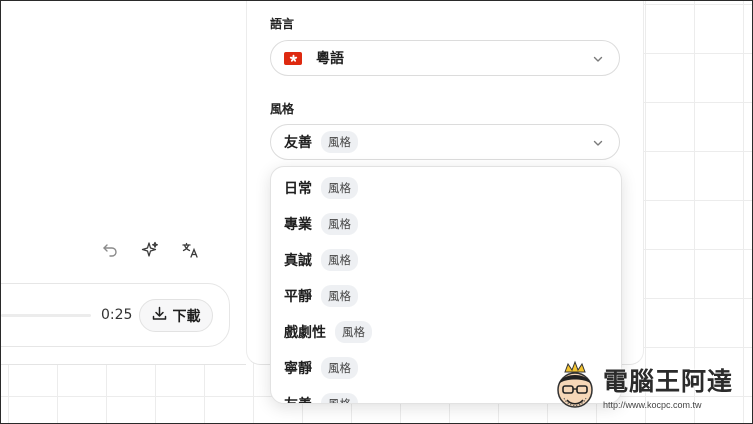 The width and height of the screenshot is (753, 424). I want to click on site-watermark: 電腦王阿達 http://www.kocpc.com.tw, so click(648, 387).